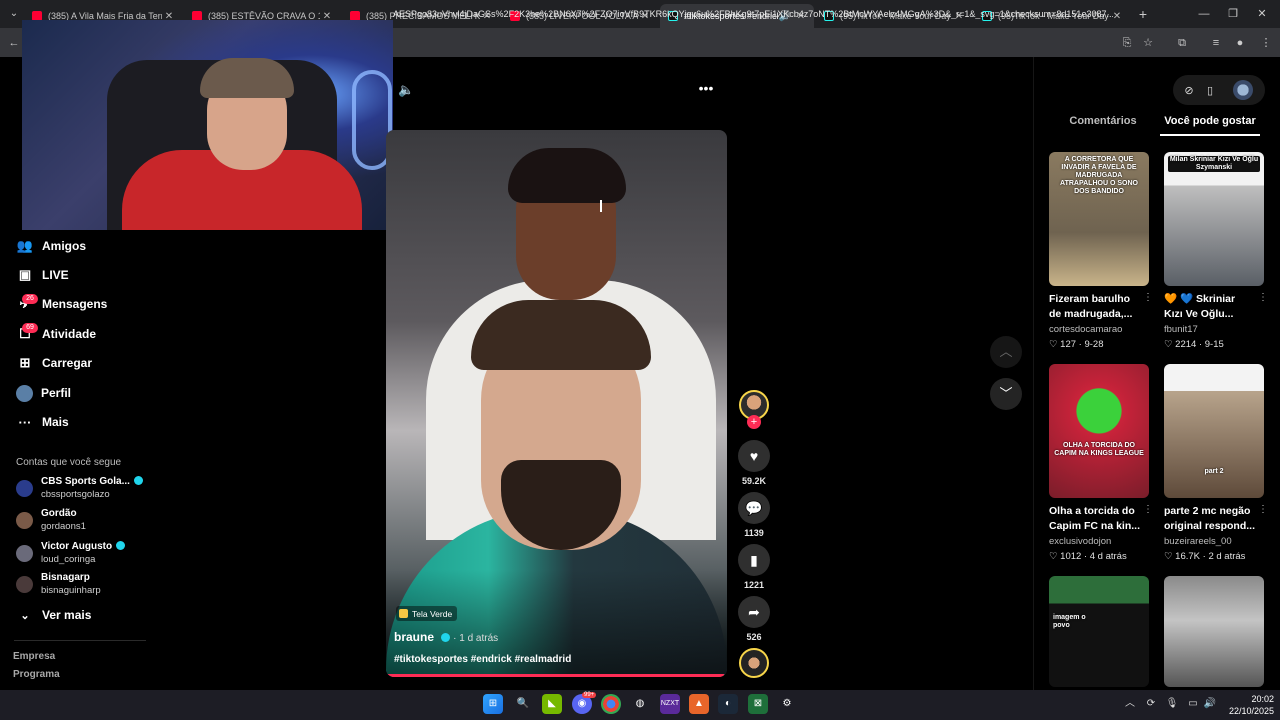 This screenshot has width=1280, height=720. I want to click on footer-link: Empresa, so click(34, 656).